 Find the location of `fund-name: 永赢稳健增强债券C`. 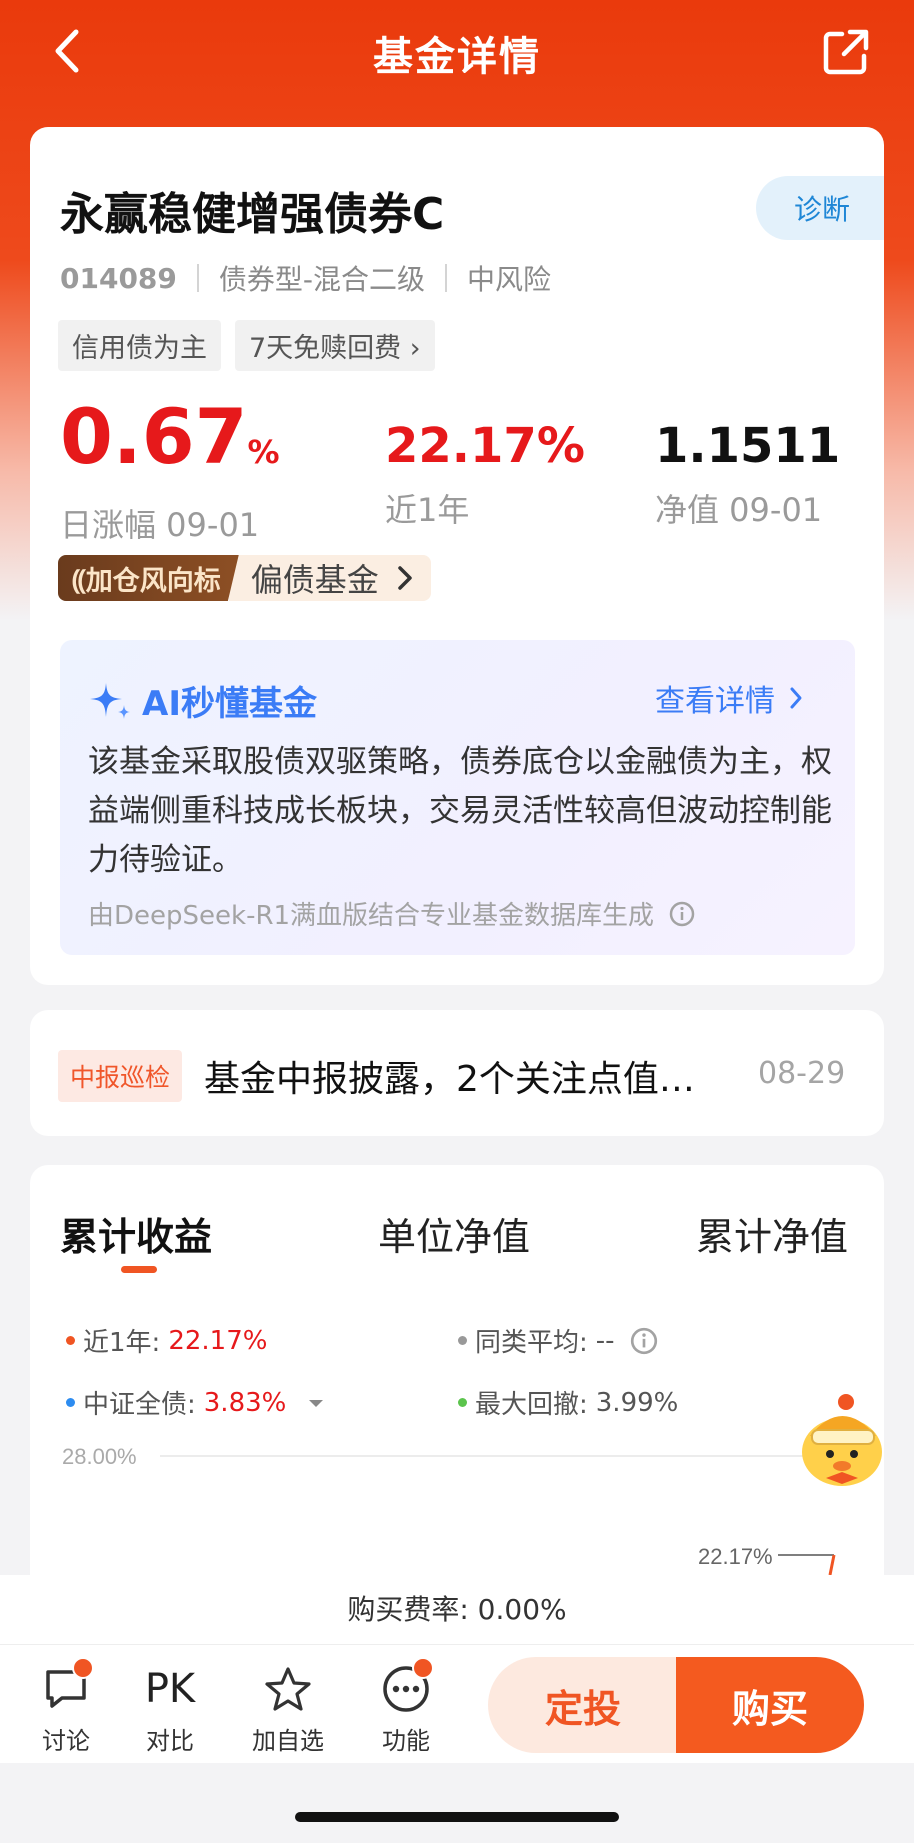

fund-name: 永赢稳健增强债券C is located at coordinates (252, 214).